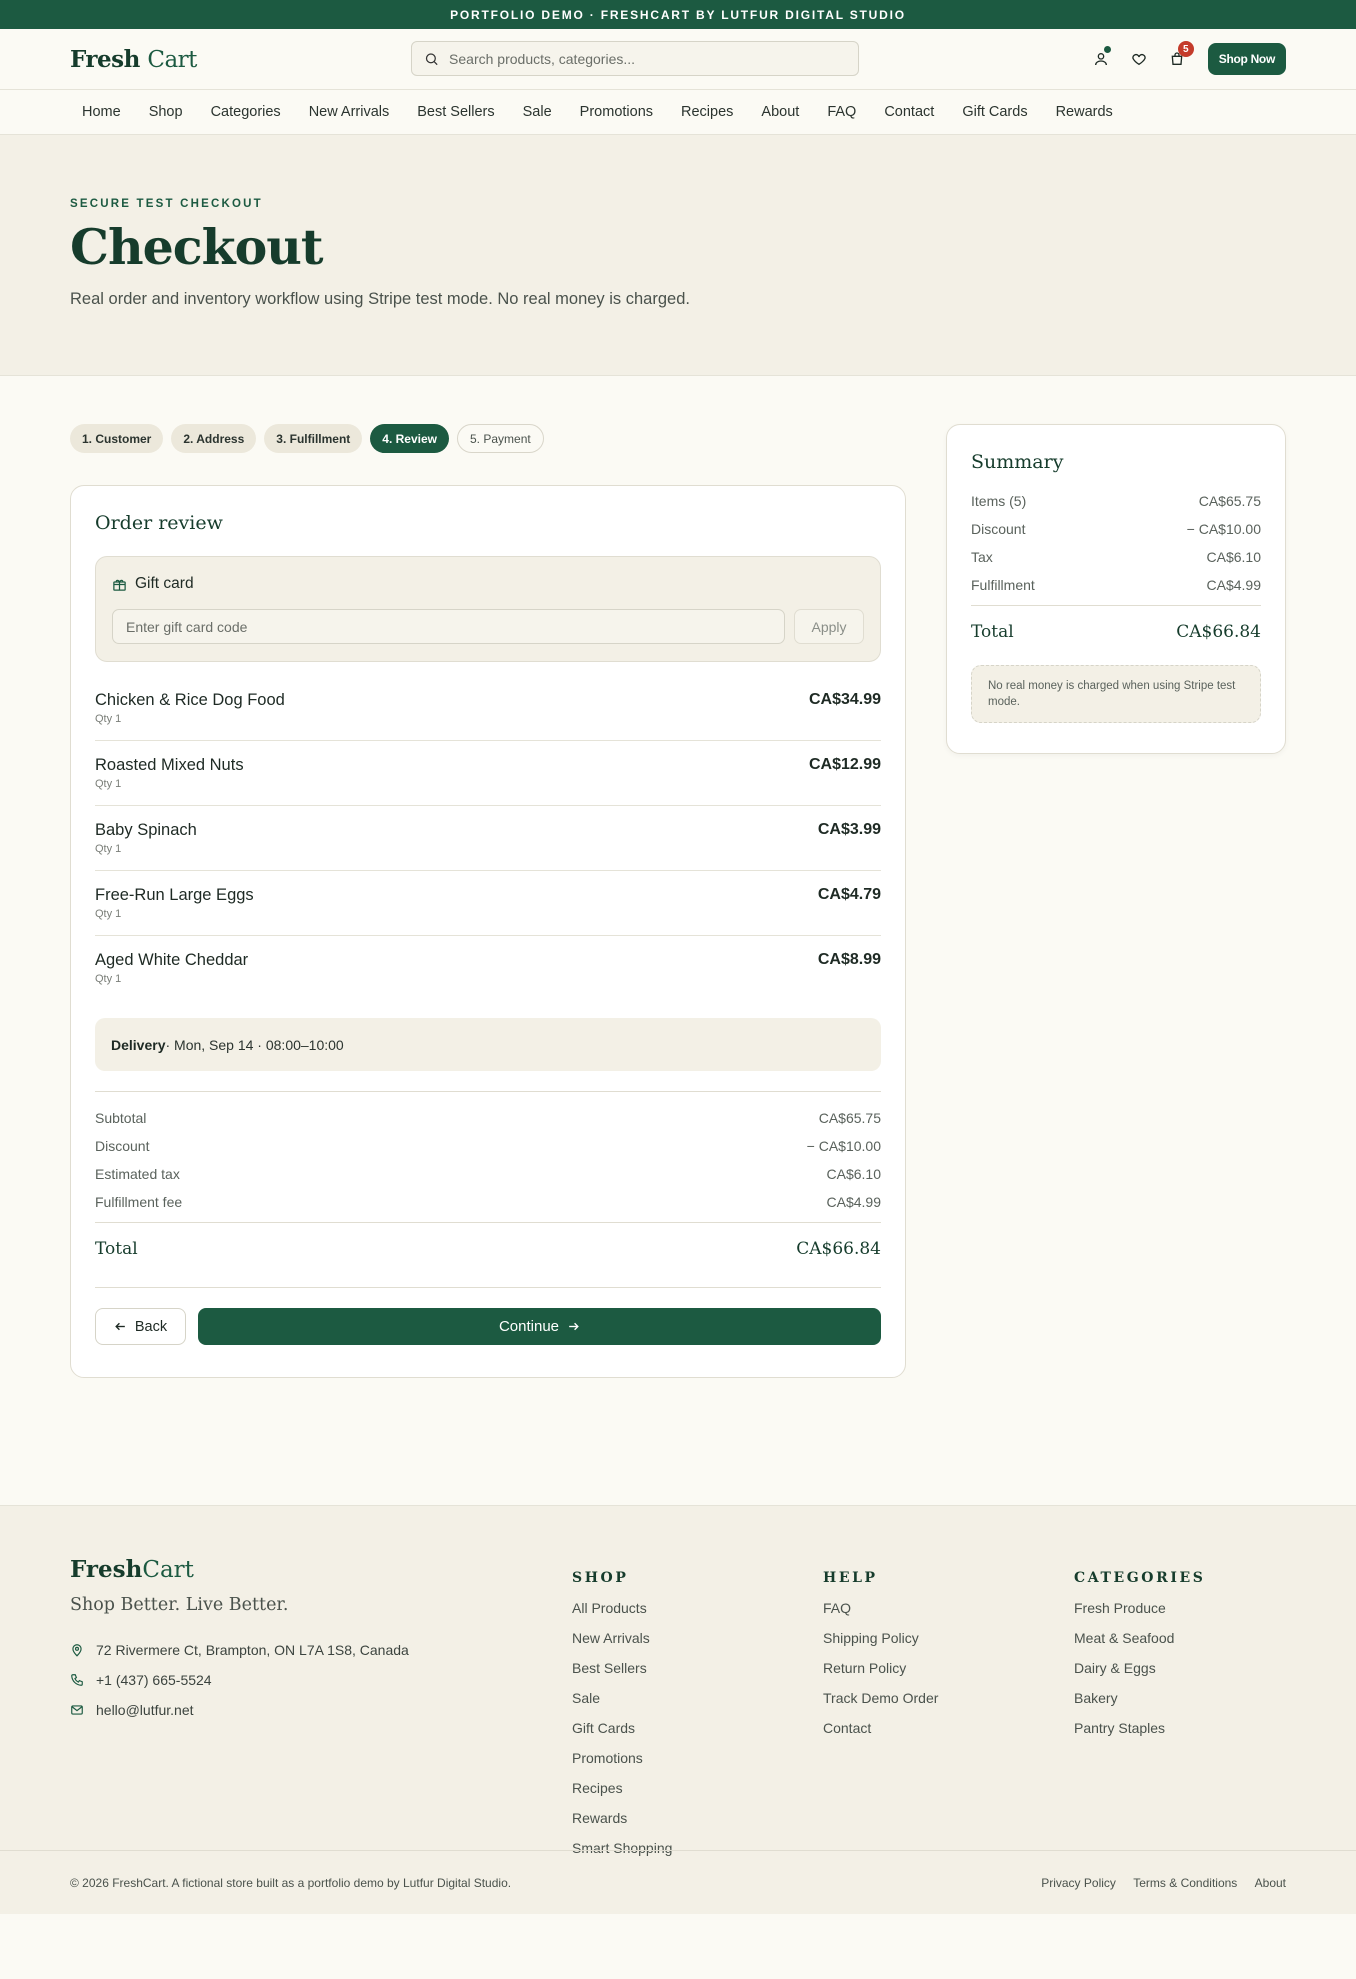 The width and height of the screenshot is (1356, 1979). Describe the element at coordinates (246, 112) in the screenshot. I see `nav-categories: Categories` at that location.